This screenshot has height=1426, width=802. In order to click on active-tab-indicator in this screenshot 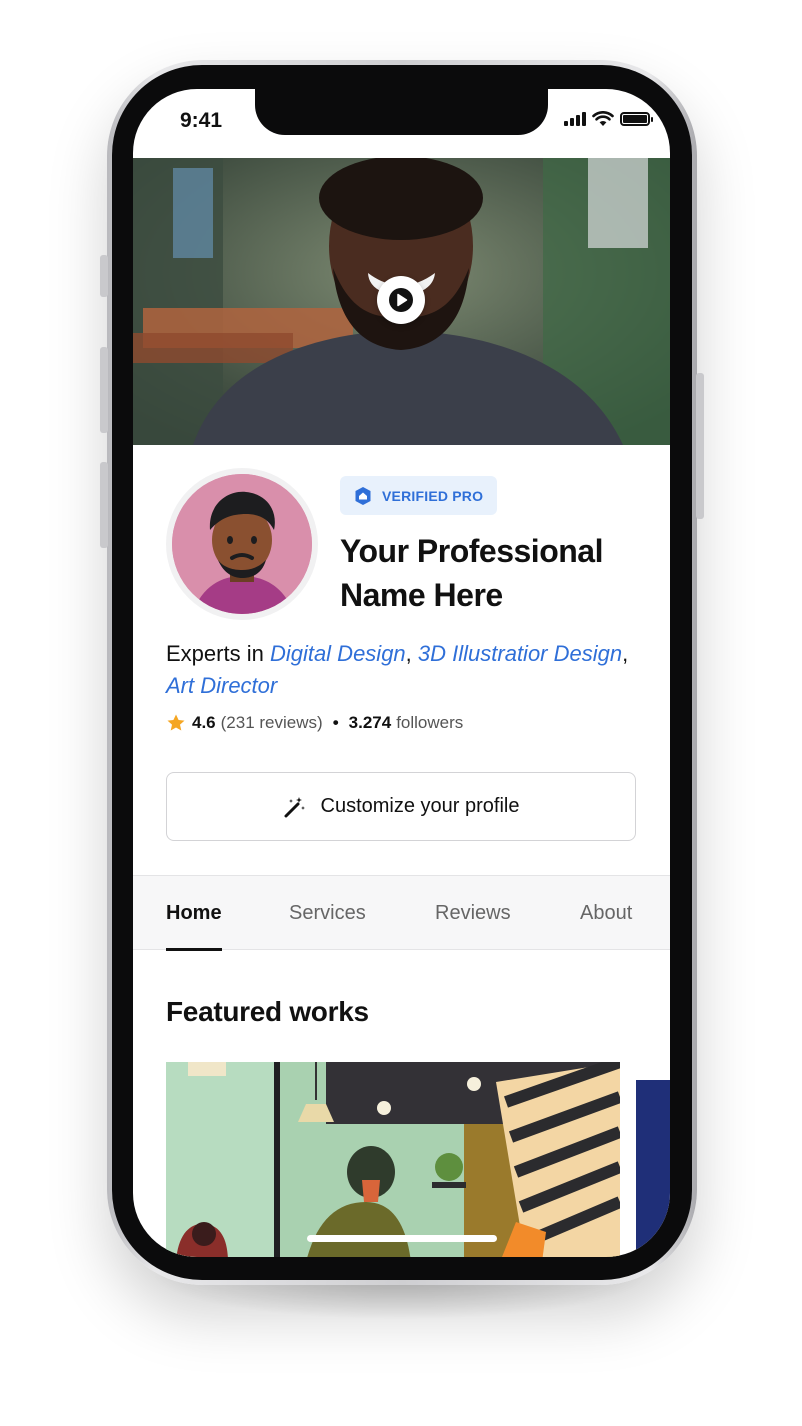, I will do `click(194, 949)`.